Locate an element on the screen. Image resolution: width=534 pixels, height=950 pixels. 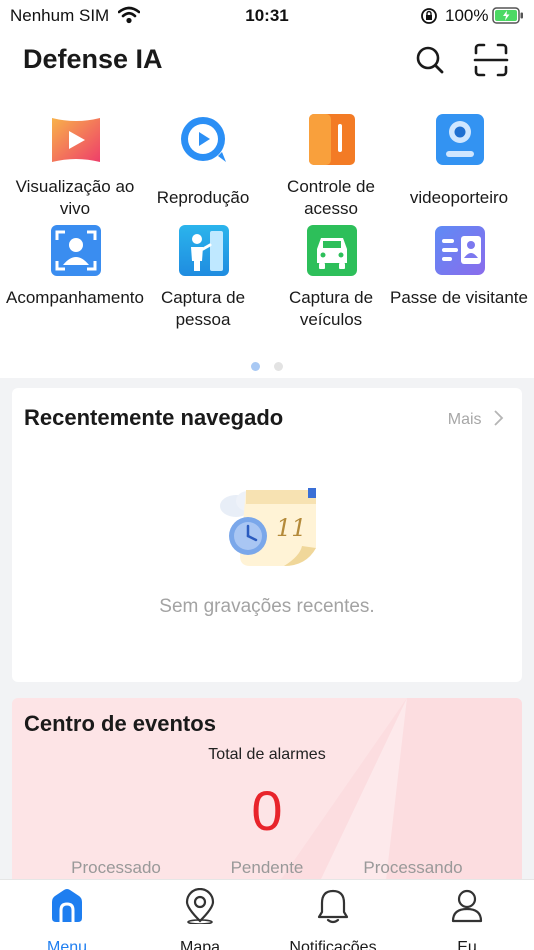
map-pin-icon is located at coordinates (200, 906).